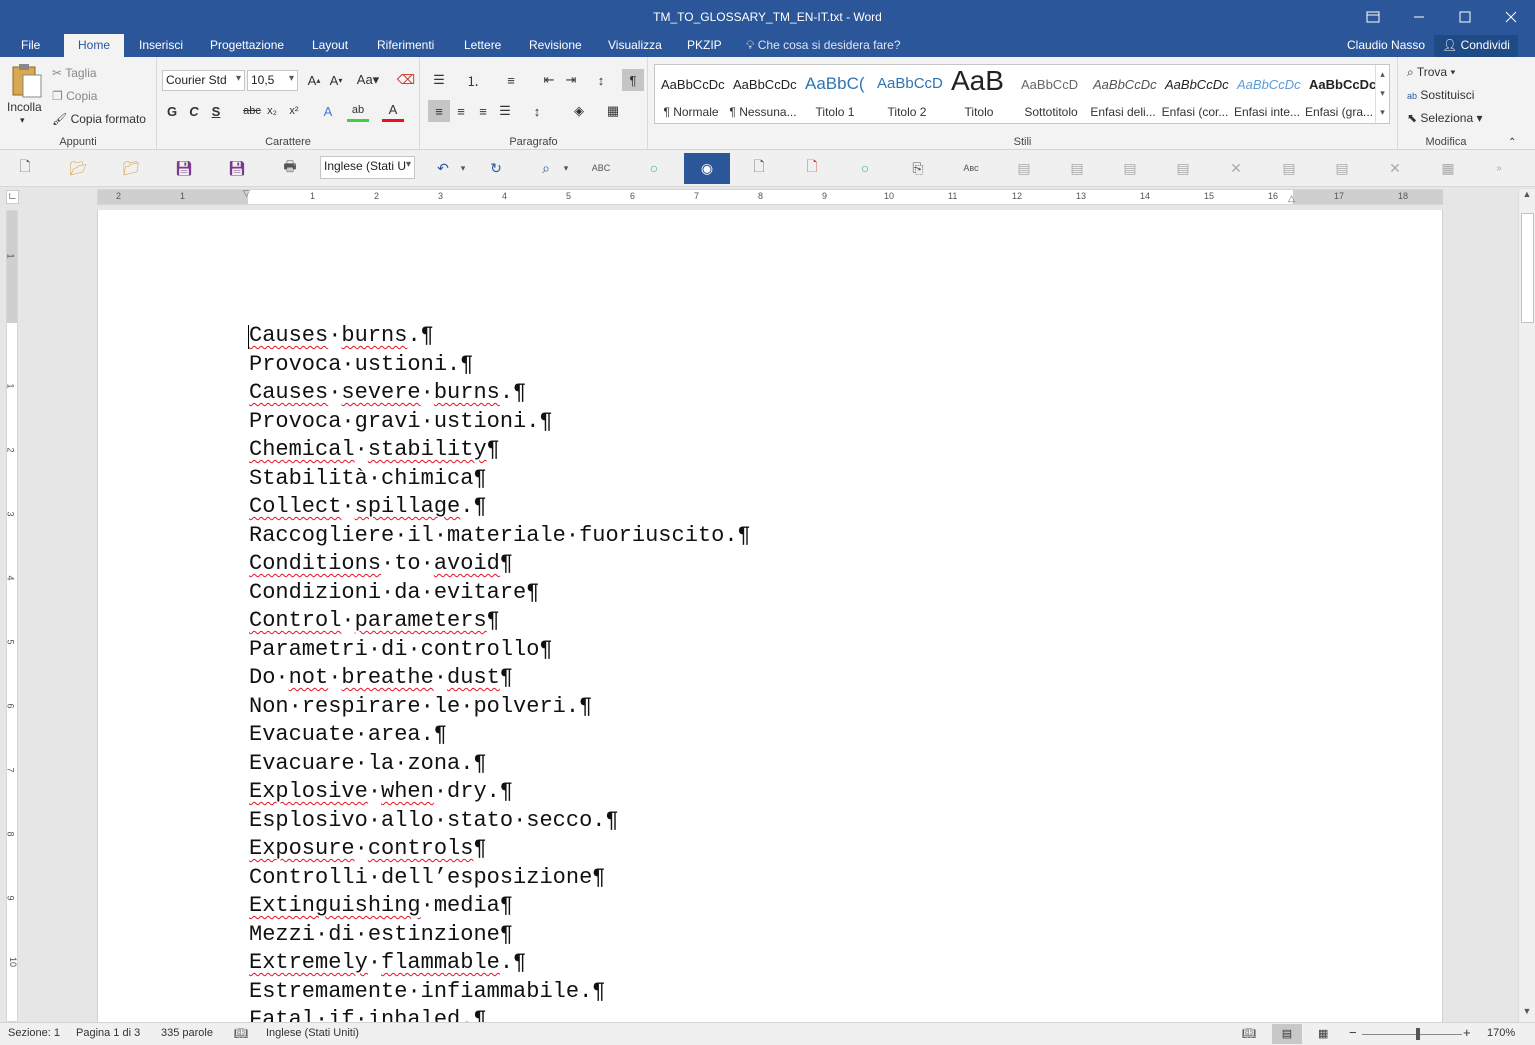 The image size is (1535, 1045). What do you see at coordinates (473, 677) in the screenshot?
I see `misspelled-word: dust` at bounding box center [473, 677].